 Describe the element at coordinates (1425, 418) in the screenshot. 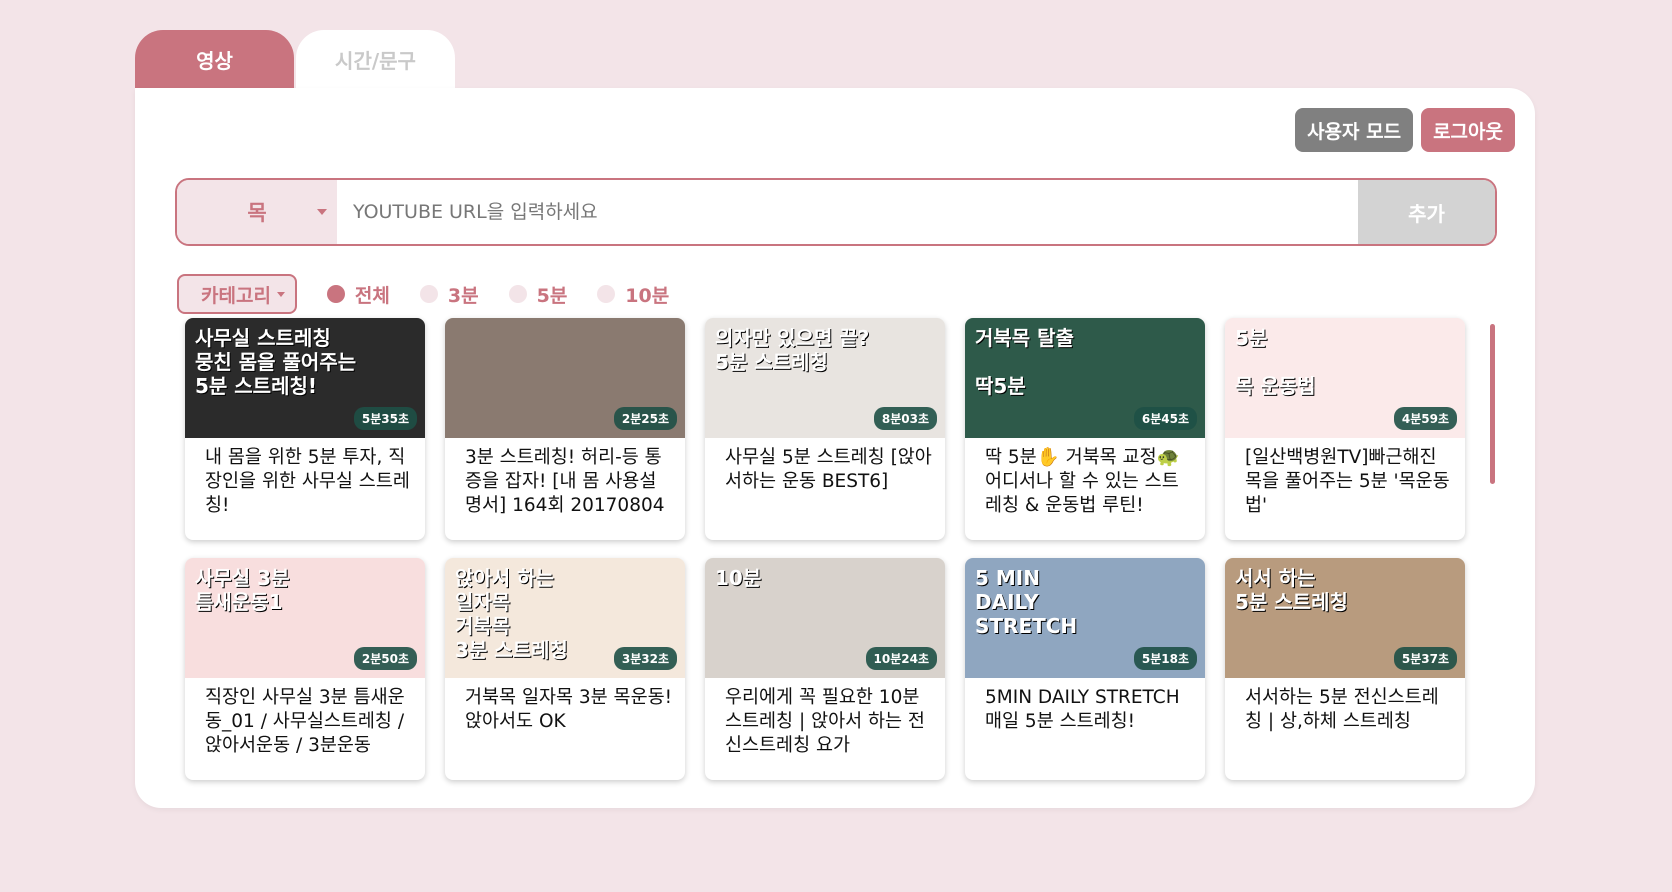

I see `duration-badge: 4분59초` at that location.